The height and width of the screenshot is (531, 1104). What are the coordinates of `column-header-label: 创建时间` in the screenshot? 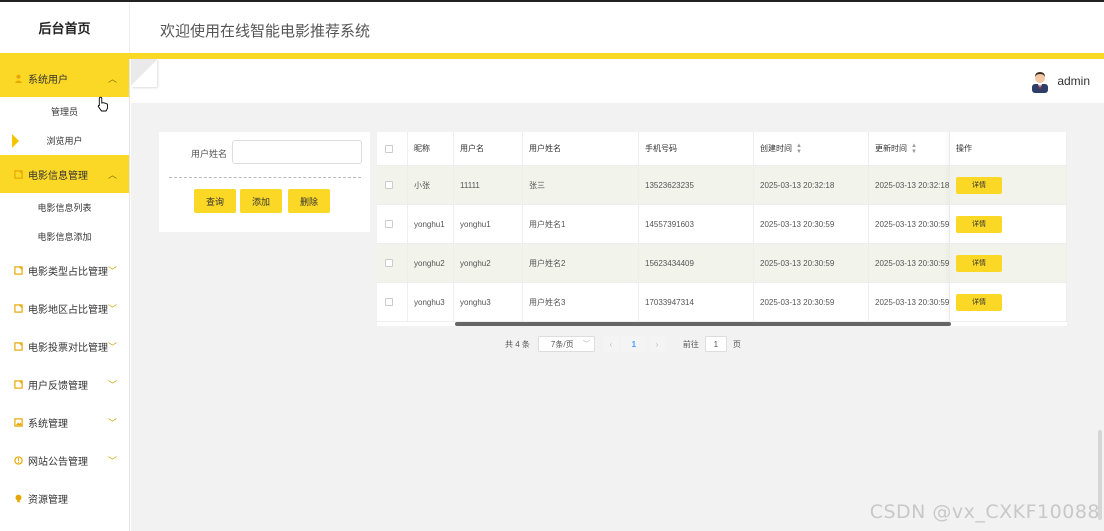 It's located at (776, 148).